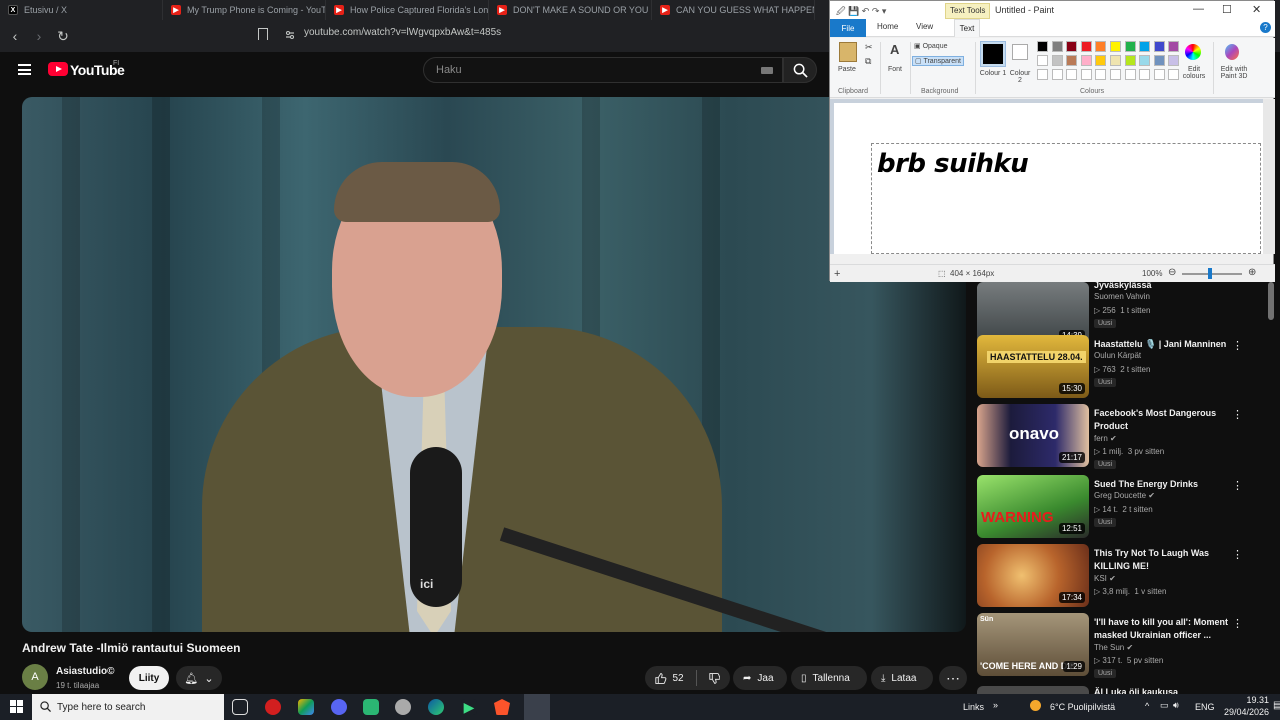 The image size is (1280, 720). What do you see at coordinates (1020, 52) in the screenshot?
I see `colour2-swatch` at bounding box center [1020, 52].